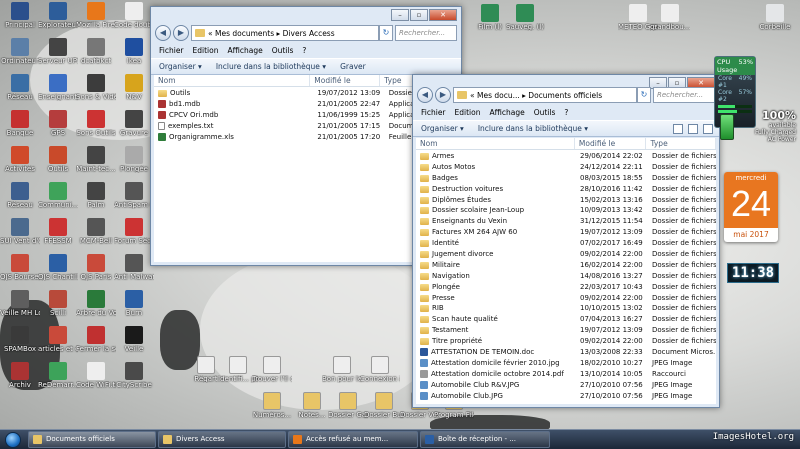 This screenshot has width=800, height=449. Describe the element at coordinates (566, 308) in the screenshot. I see `file-row: RIB 10/10/2015 13:02 Dossier de fichiers` at that location.